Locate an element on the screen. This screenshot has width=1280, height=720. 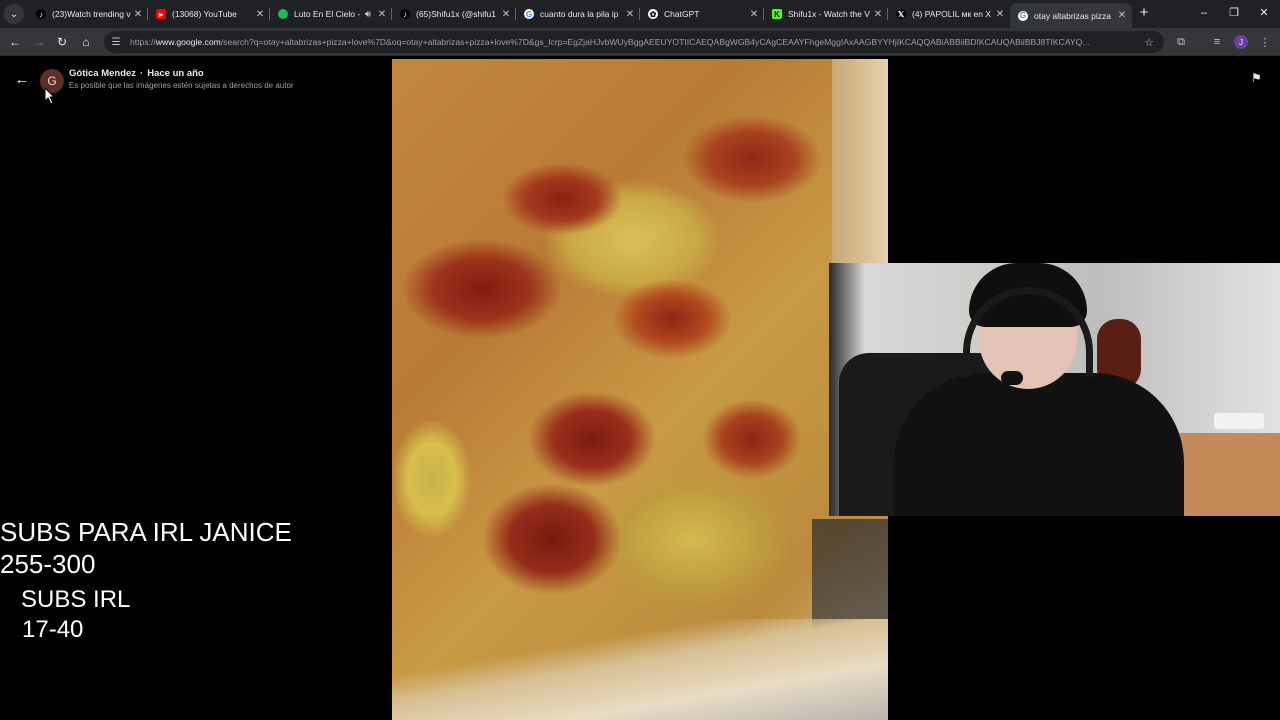
back-icon: ← is located at coordinates (15, 42).